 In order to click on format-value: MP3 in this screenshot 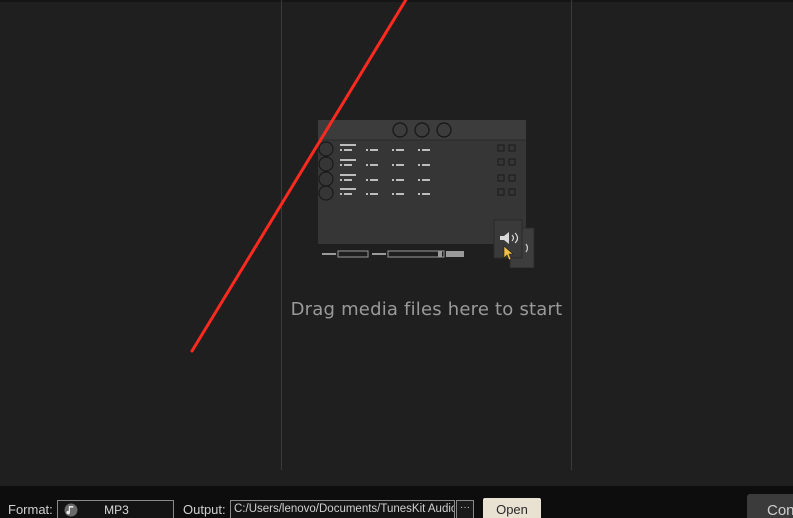, I will do `click(116, 510)`.